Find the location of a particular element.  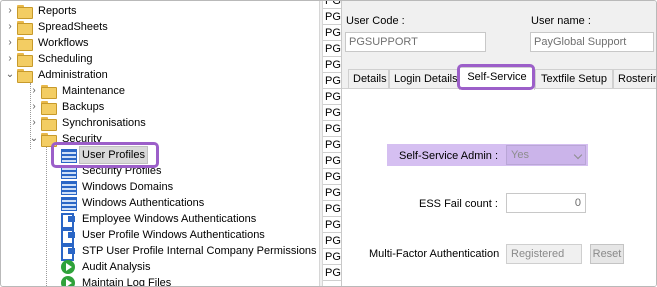

tab-rostering: Rosterin is located at coordinates (634, 79).